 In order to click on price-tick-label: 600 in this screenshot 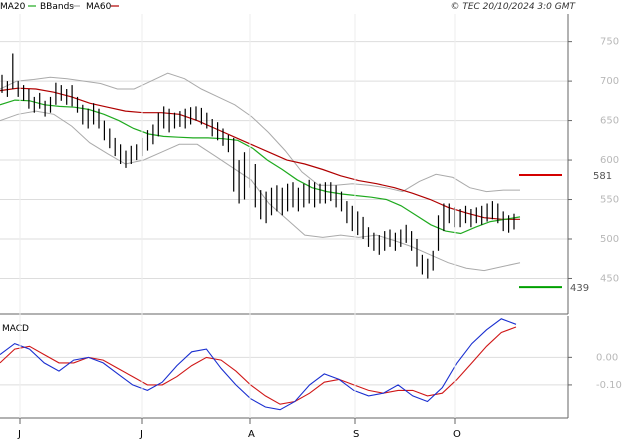, I will do `click(609, 160)`.